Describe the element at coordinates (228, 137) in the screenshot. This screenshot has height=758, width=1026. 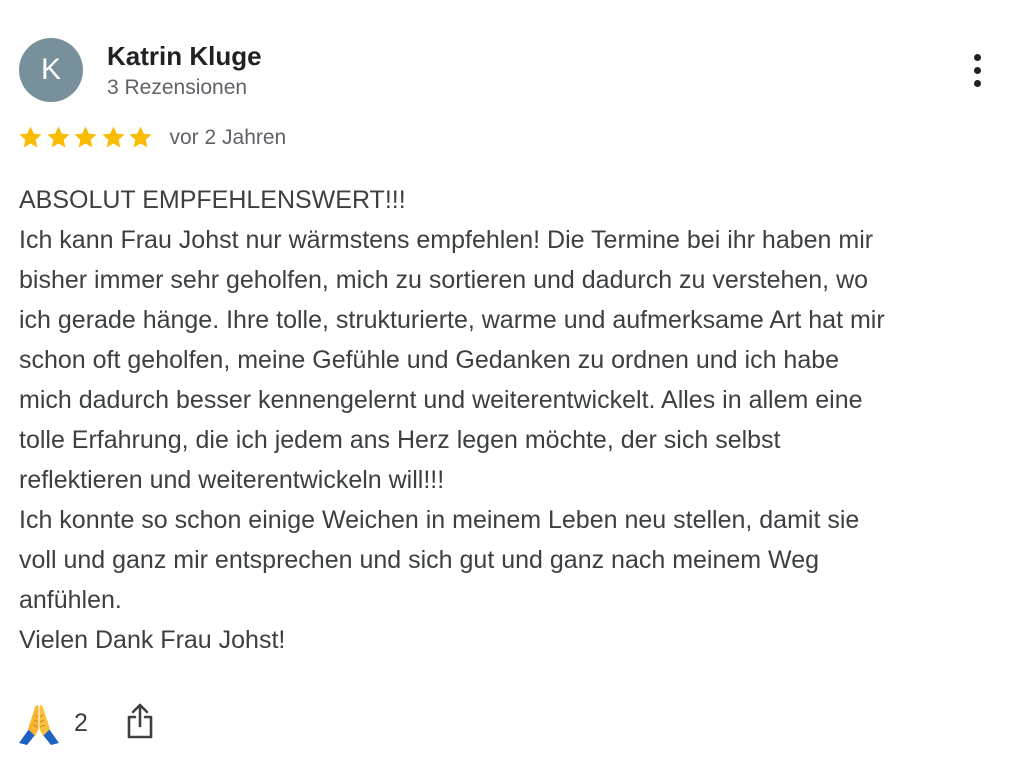
I see `review-date: vor 2 Jahren` at that location.